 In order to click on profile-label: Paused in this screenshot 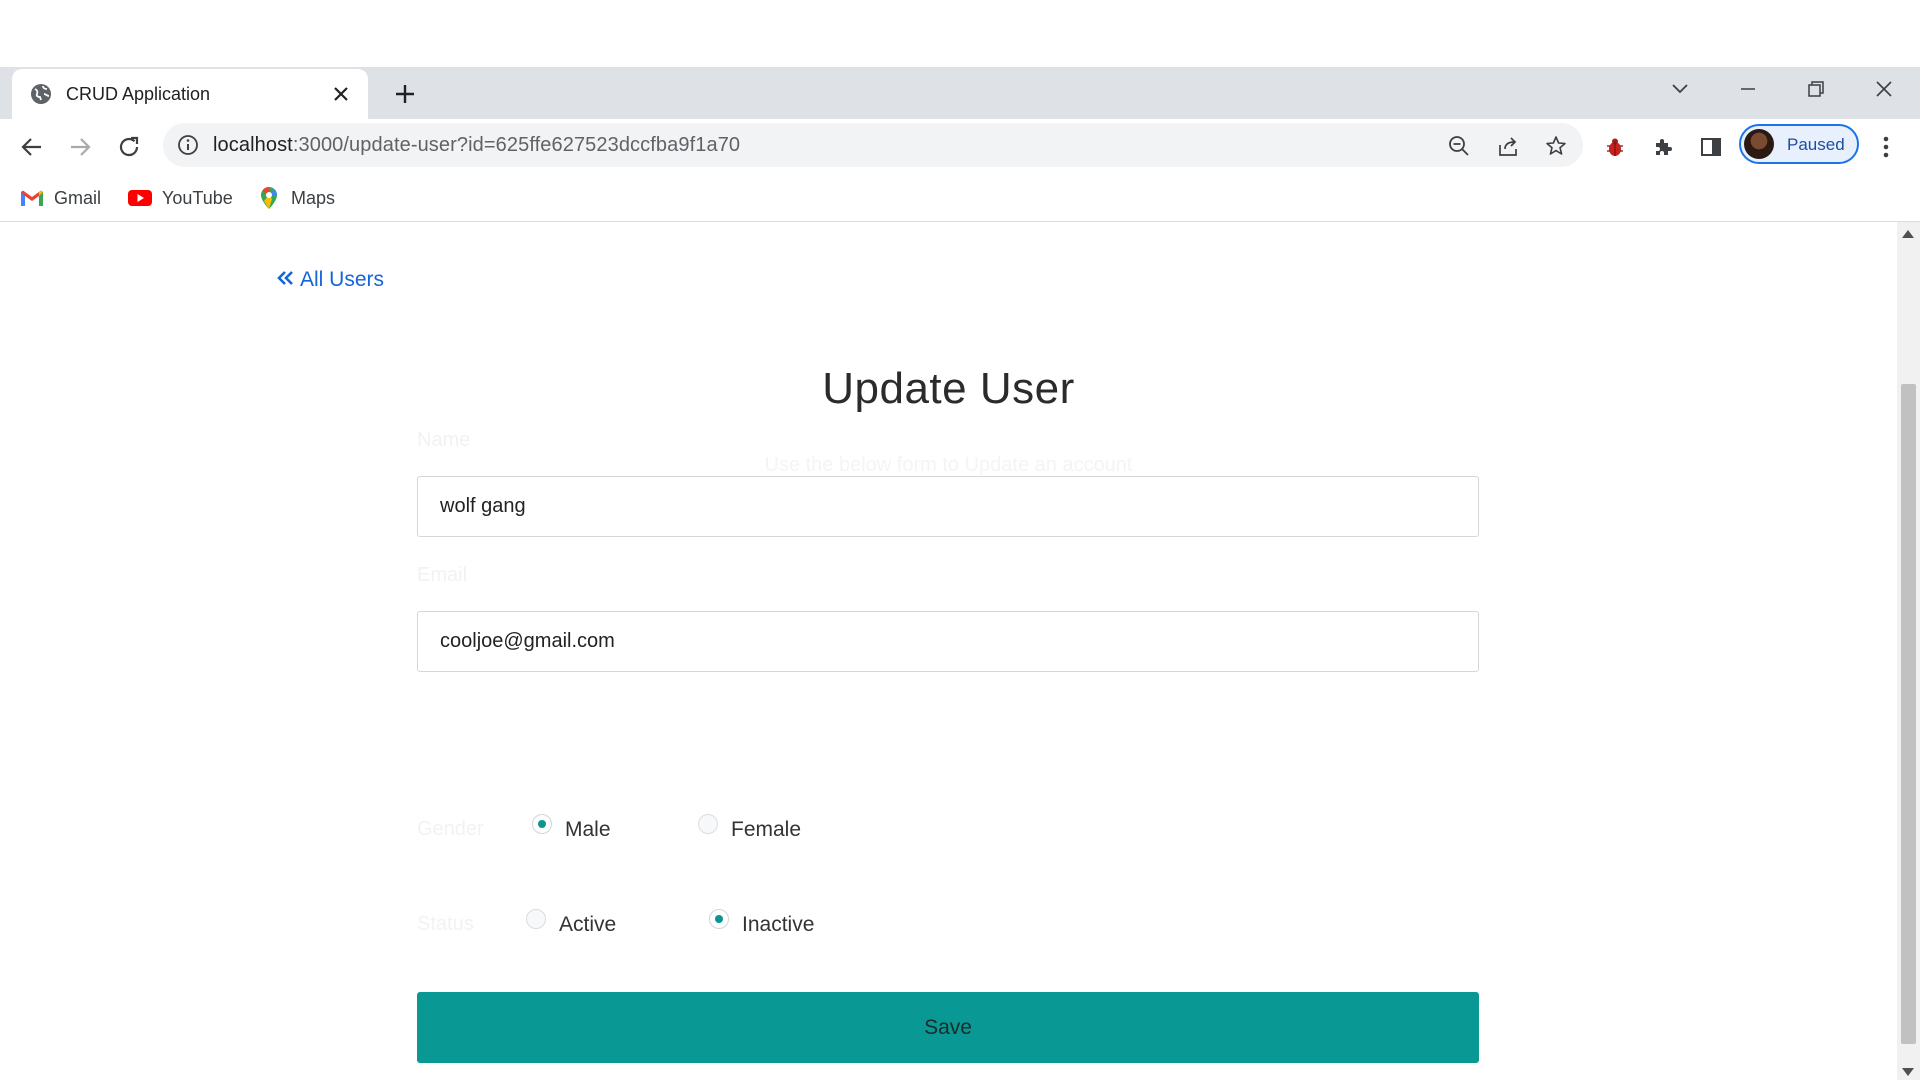, I will do `click(1816, 144)`.